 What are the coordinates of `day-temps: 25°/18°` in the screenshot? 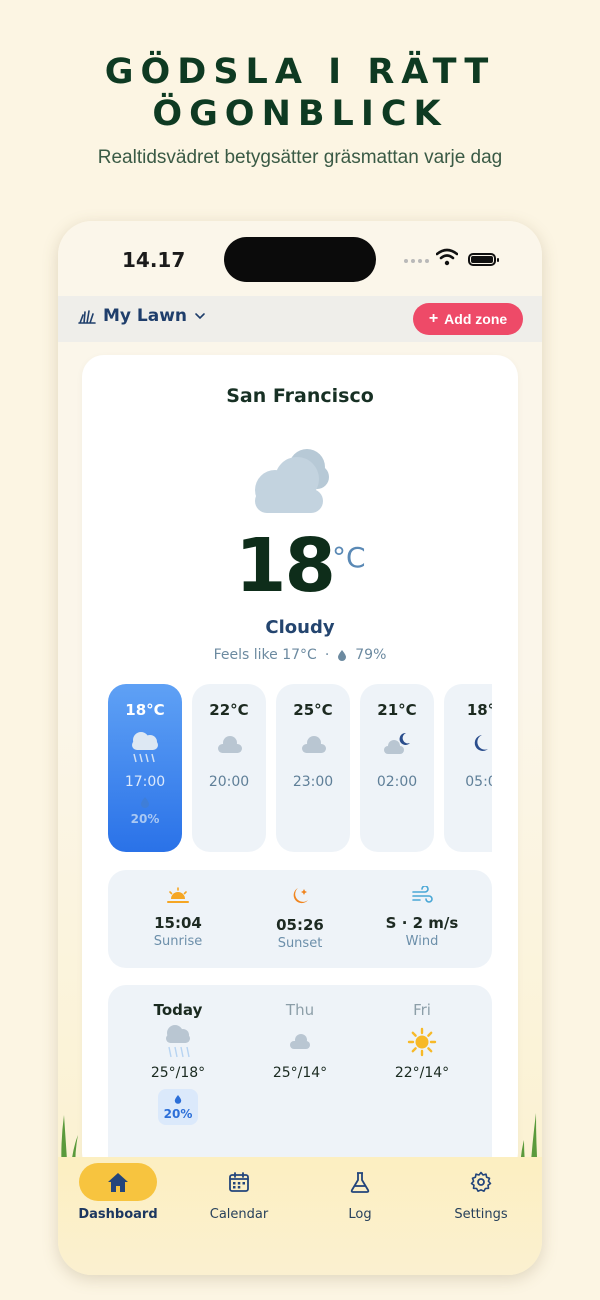 It's located at (178, 1073).